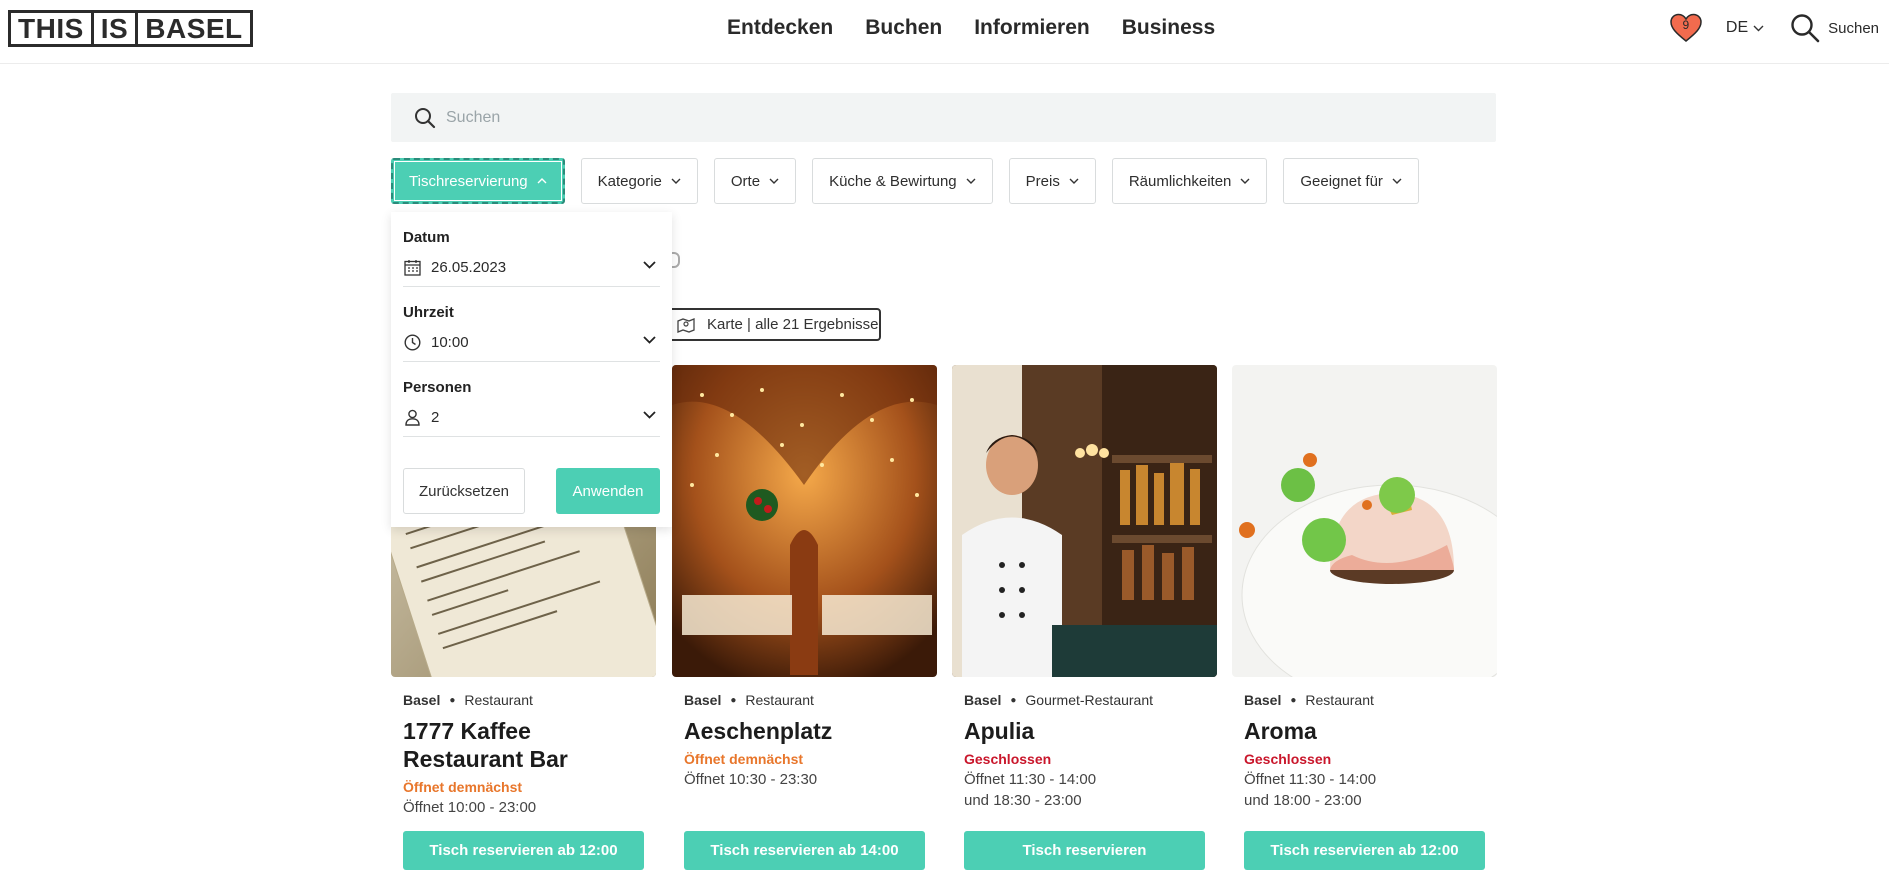 This screenshot has width=1889, height=888. What do you see at coordinates (437, 387) in the screenshot?
I see `persons-label: Personen` at bounding box center [437, 387].